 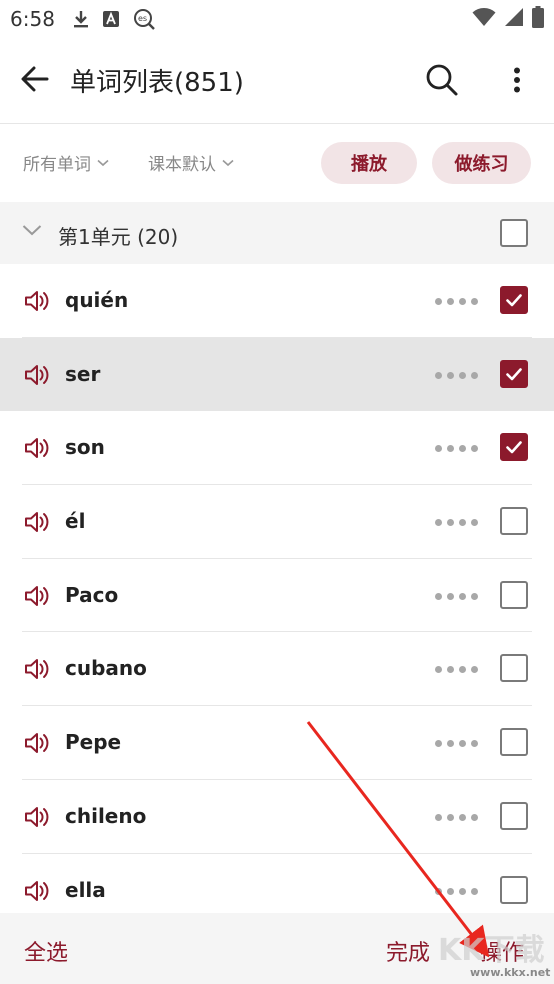 What do you see at coordinates (277, 163) in the screenshot?
I see `filter-bar: 所有单词 课本默认 播放 做练习` at bounding box center [277, 163].